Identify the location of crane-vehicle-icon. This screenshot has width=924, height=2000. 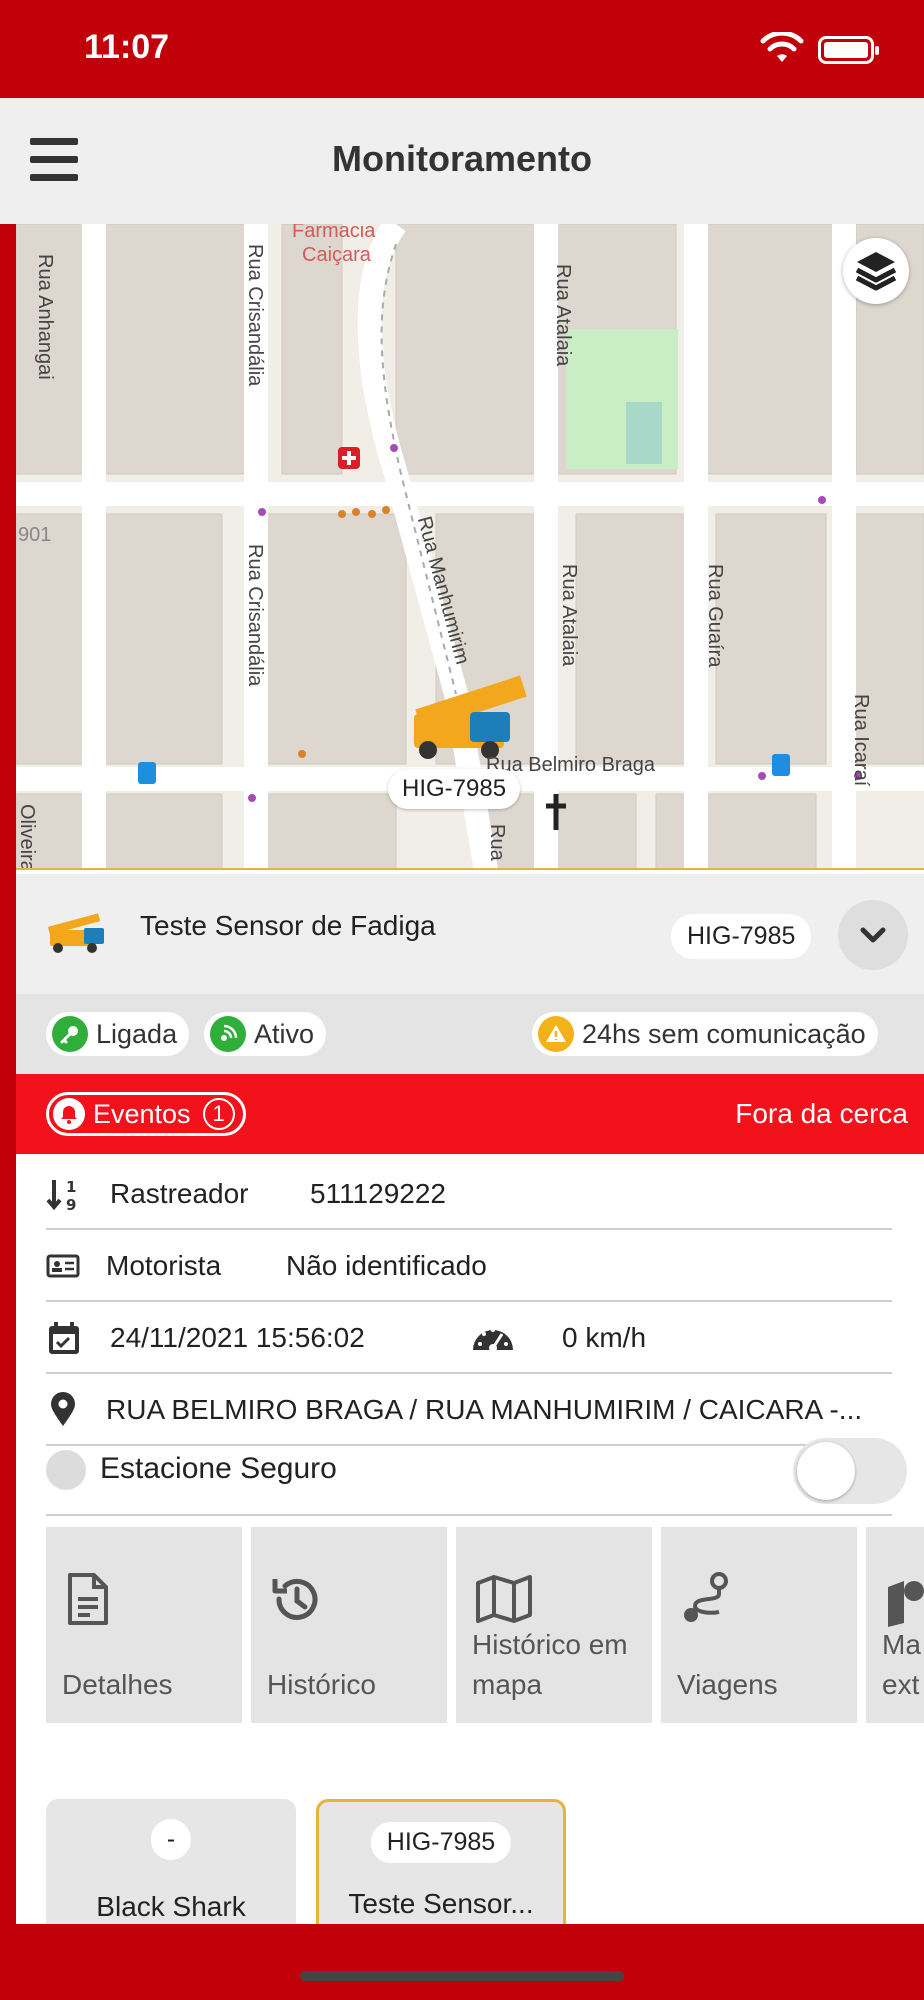
(75, 933).